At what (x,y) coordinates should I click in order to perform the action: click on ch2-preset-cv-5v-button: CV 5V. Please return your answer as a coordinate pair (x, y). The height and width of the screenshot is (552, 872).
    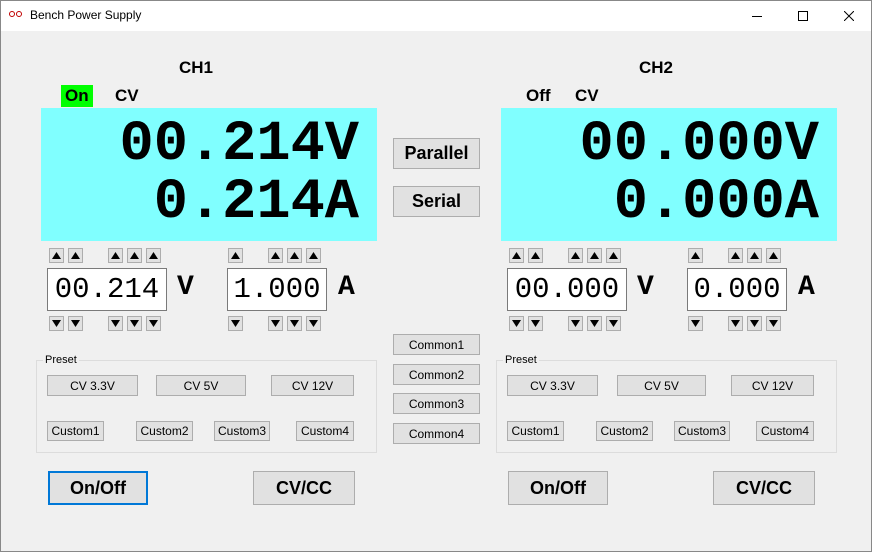
    Looking at the image, I should click on (661, 385).